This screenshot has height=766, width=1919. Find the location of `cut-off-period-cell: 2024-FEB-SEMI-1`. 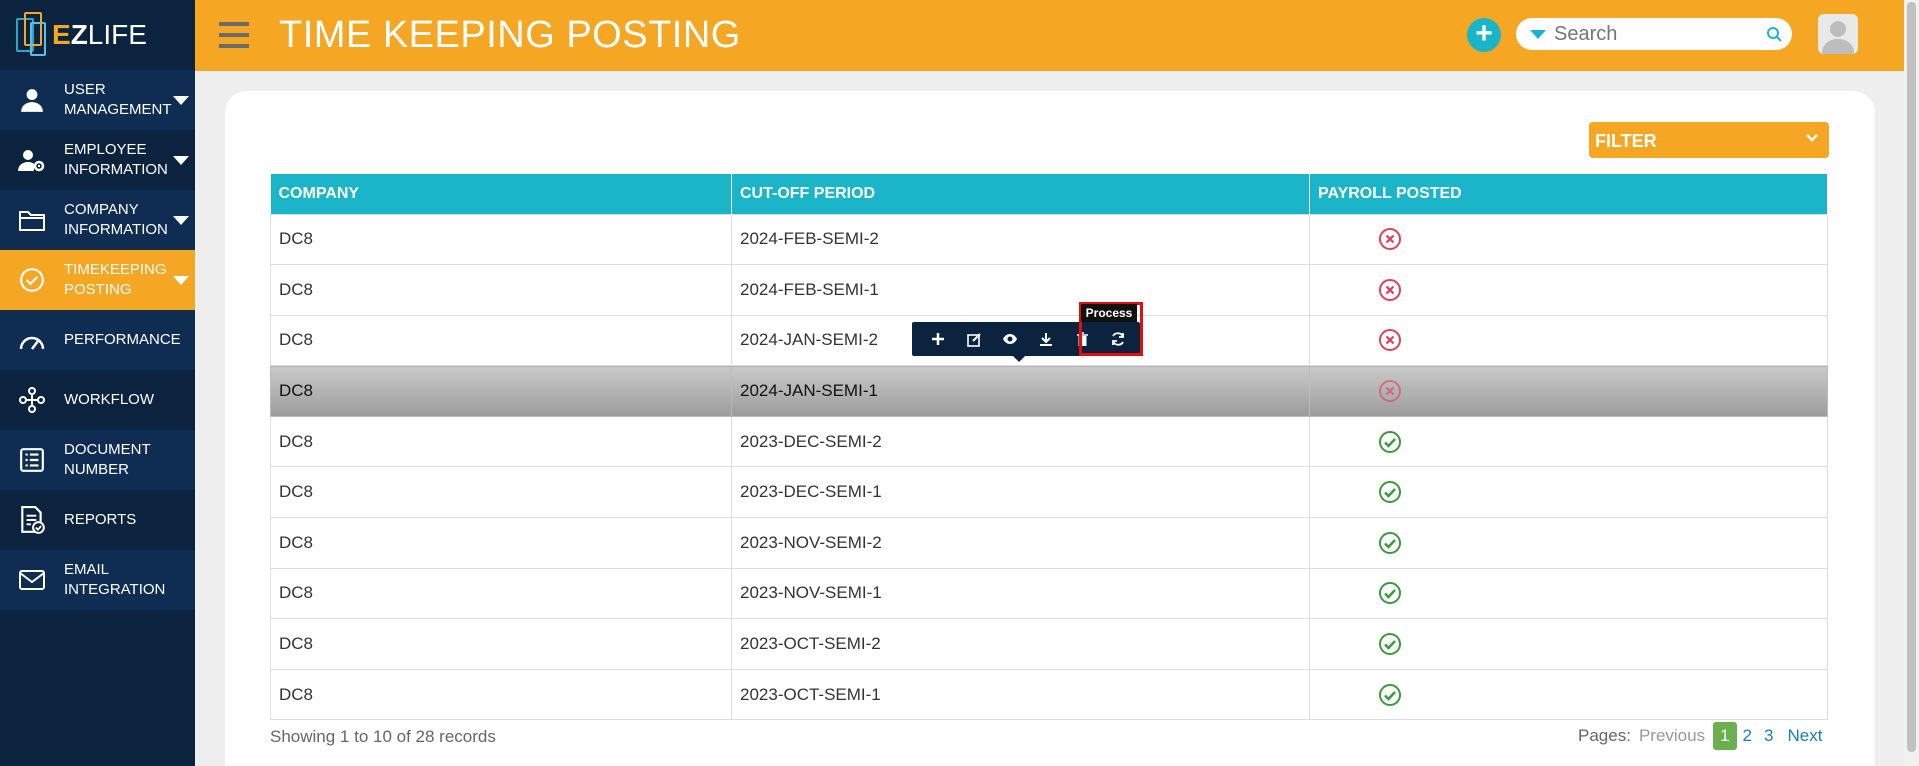

cut-off-period-cell: 2024-FEB-SEMI-1 is located at coordinates (1020, 290).